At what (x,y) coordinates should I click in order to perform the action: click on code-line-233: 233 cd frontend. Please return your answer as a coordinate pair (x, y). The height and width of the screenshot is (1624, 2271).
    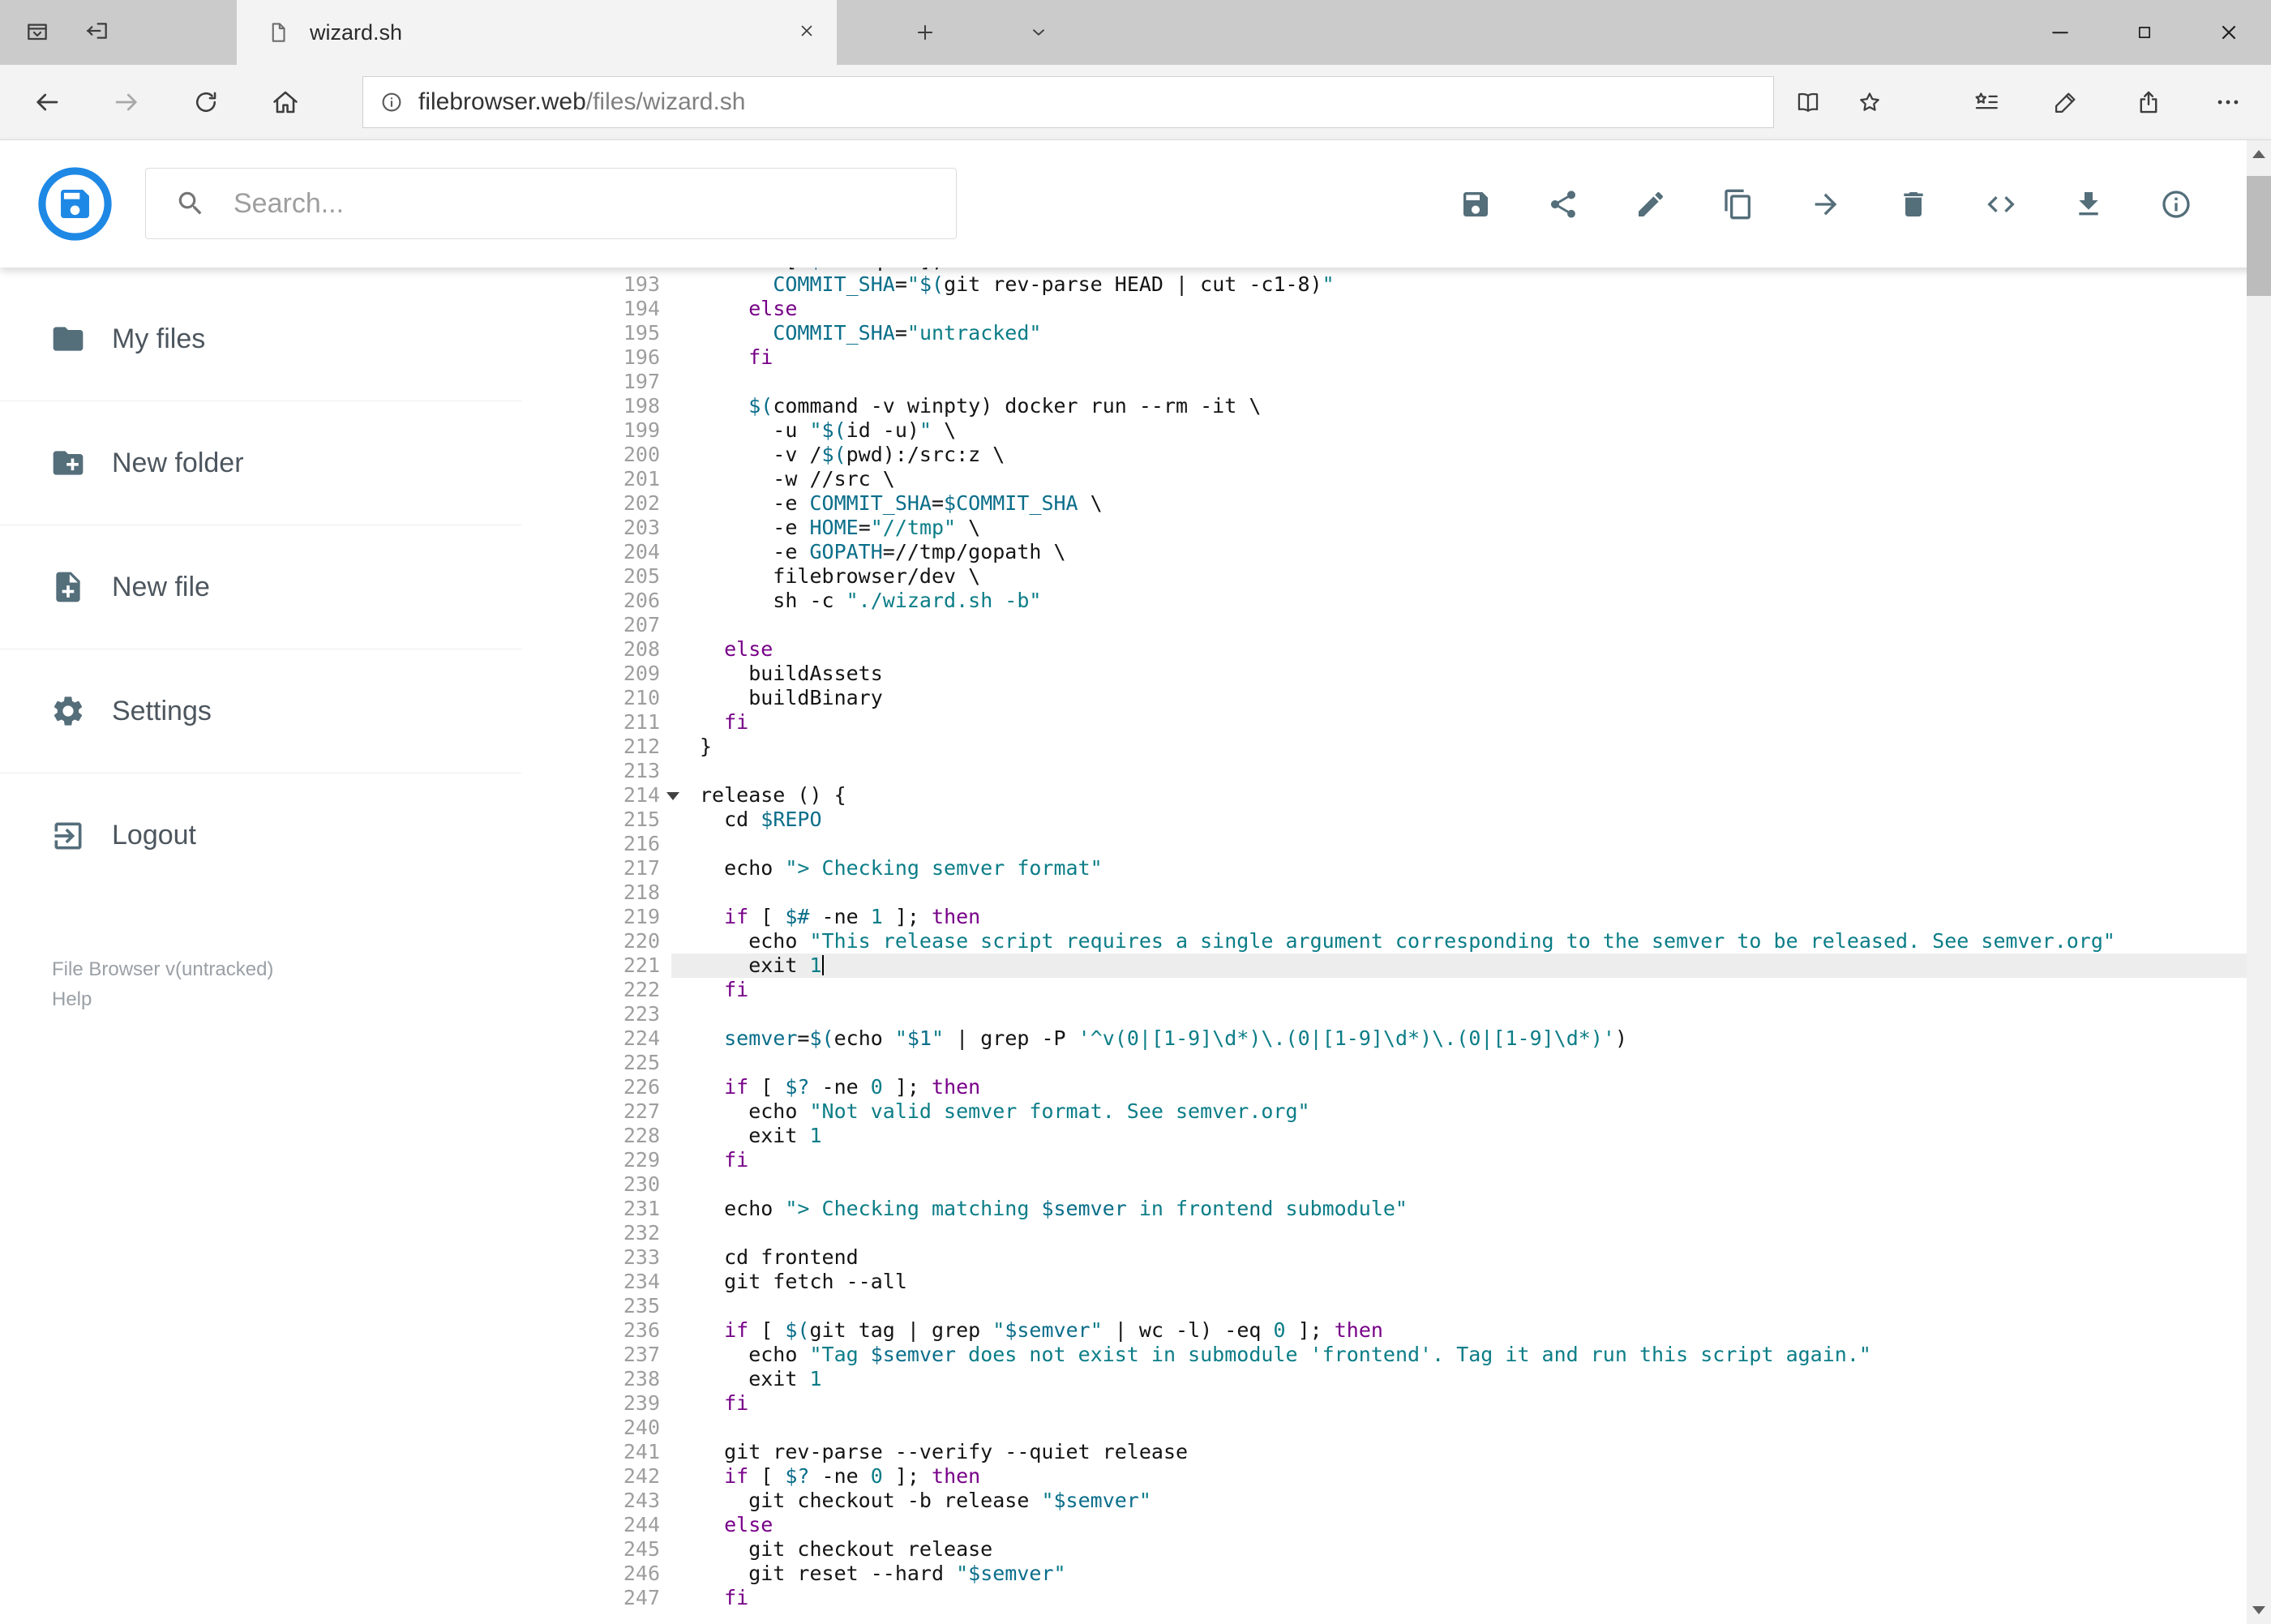
    Looking at the image, I should click on (1396, 1258).